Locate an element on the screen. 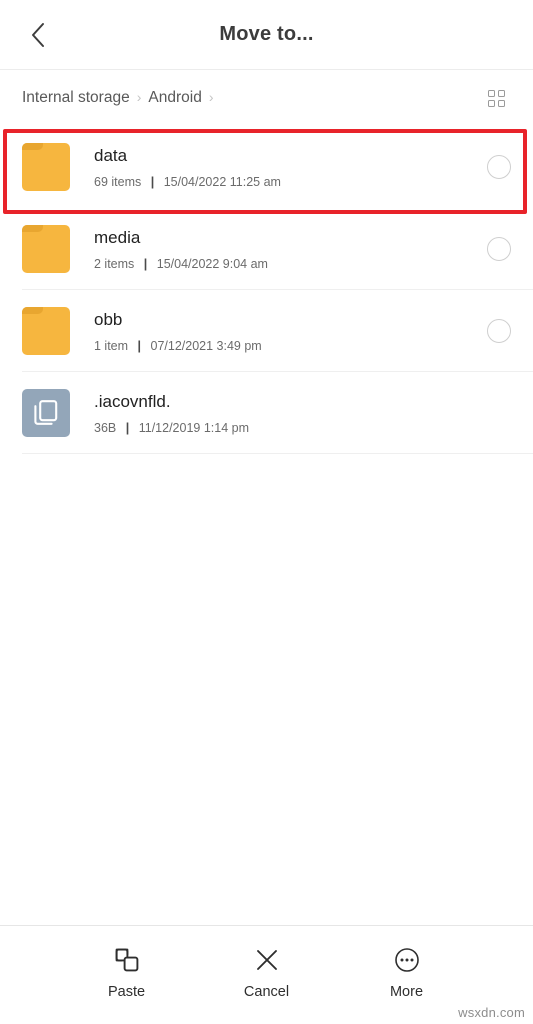 This screenshot has height=1024, width=533. row-divider is located at coordinates (277, 453).